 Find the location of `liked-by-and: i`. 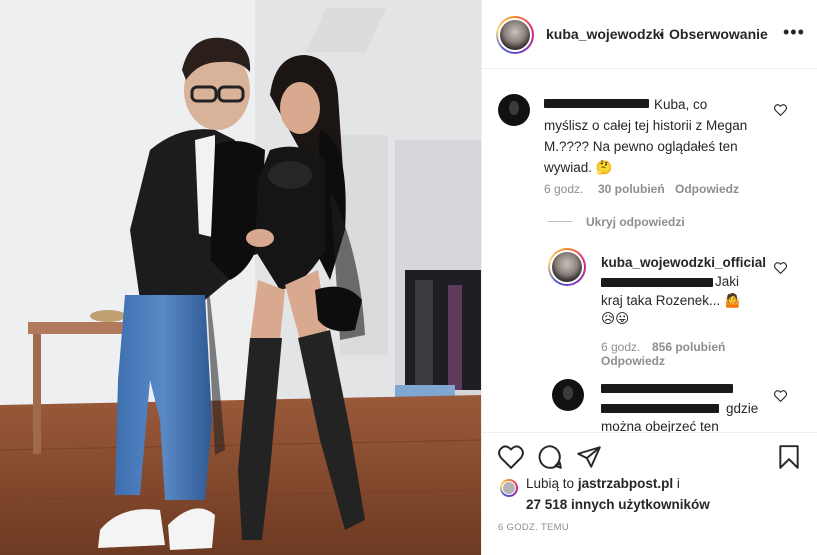

liked-by-and: i is located at coordinates (678, 483).